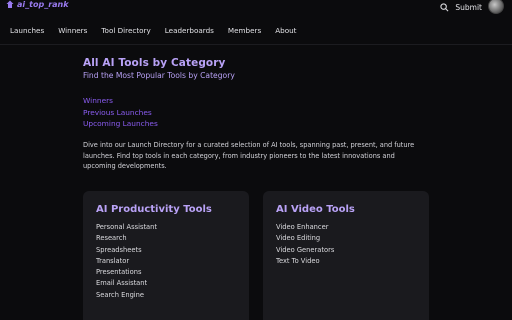 Image resolution: width=512 pixels, height=320 pixels. Describe the element at coordinates (244, 30) in the screenshot. I see `nav-item-members: Members` at that location.